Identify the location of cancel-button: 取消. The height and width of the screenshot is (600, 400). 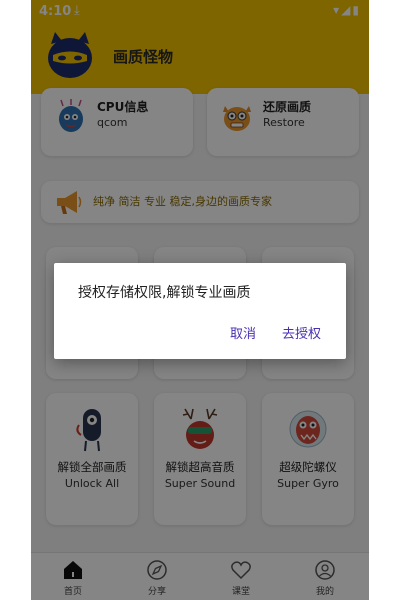
(243, 332).